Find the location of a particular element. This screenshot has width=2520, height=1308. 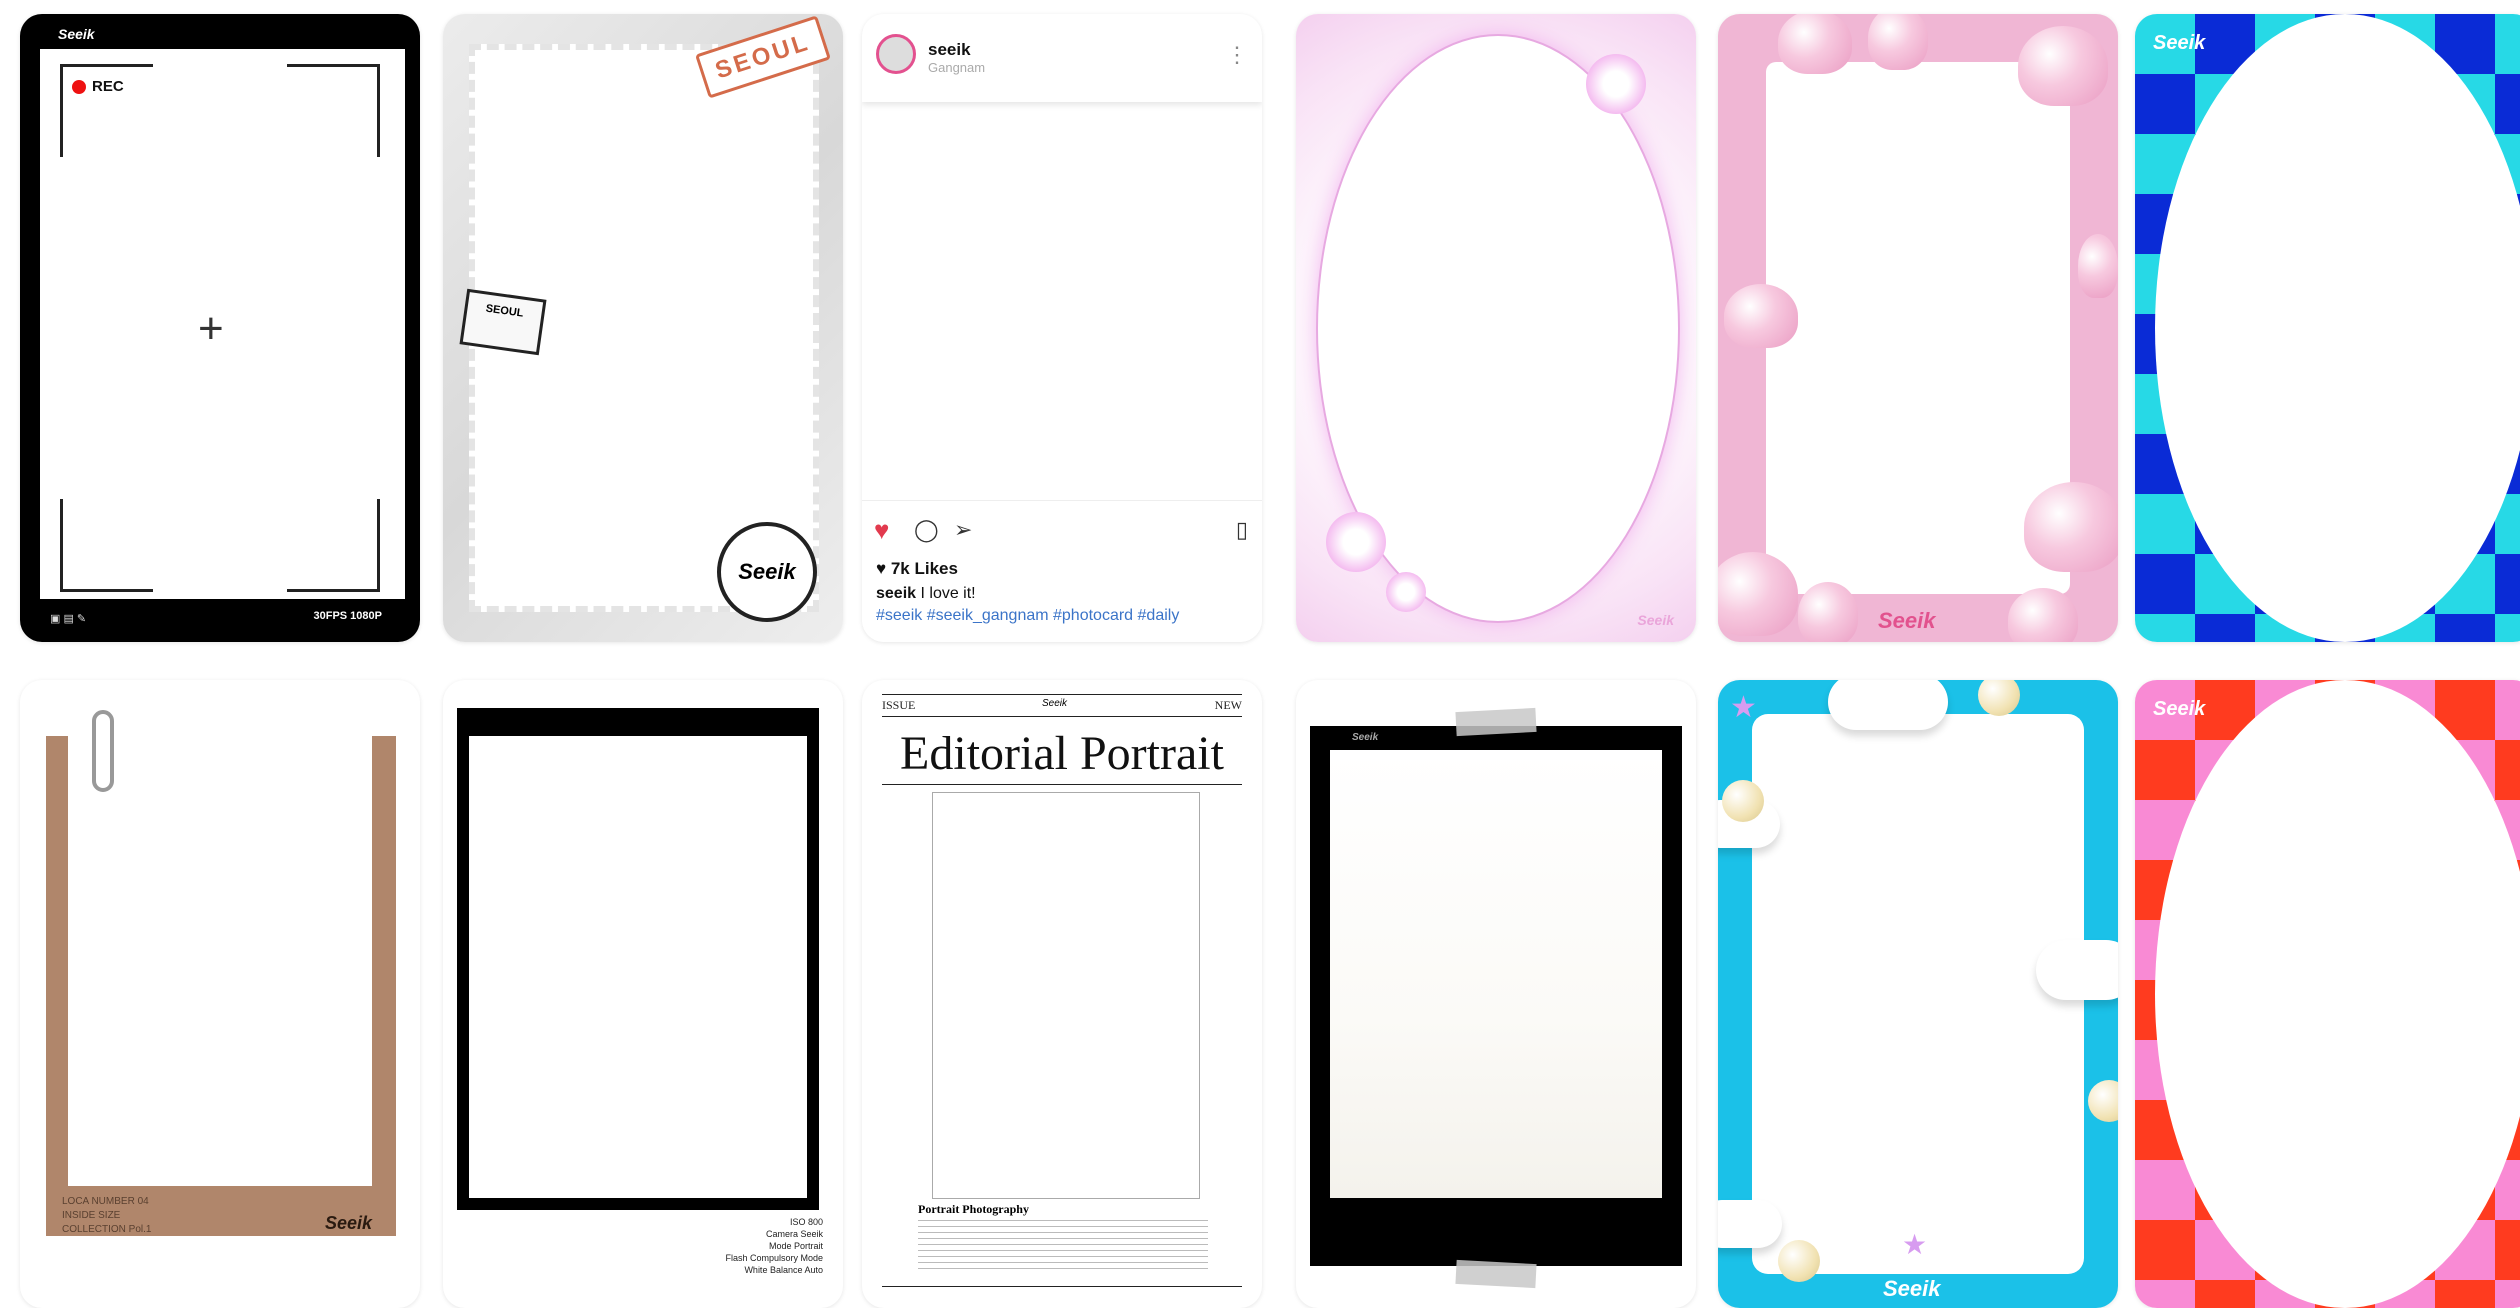

frame-card-polaroid: Seeik is located at coordinates (1496, 994).